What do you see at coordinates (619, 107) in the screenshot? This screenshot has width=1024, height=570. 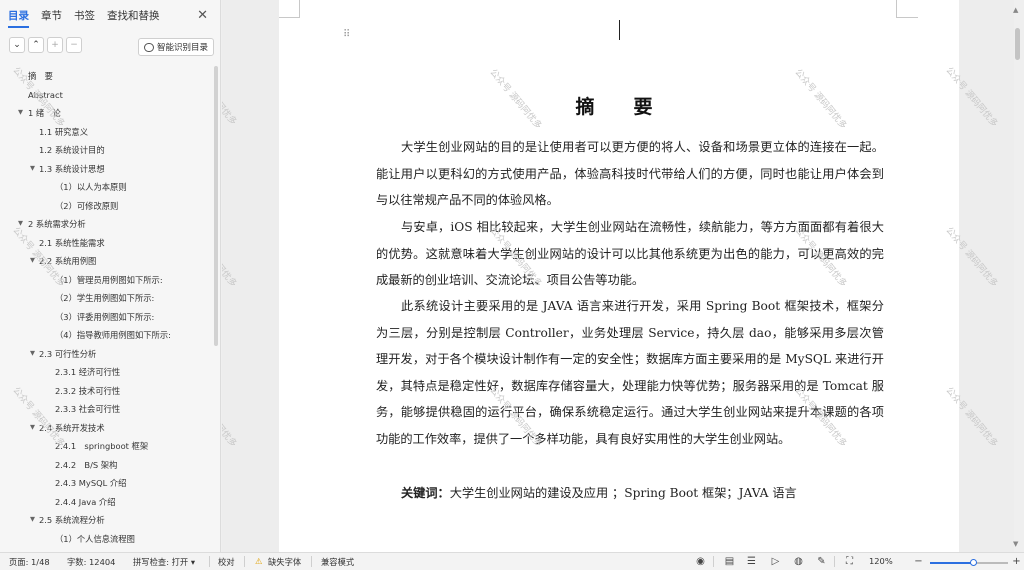 I see `page-title: 摘 要` at bounding box center [619, 107].